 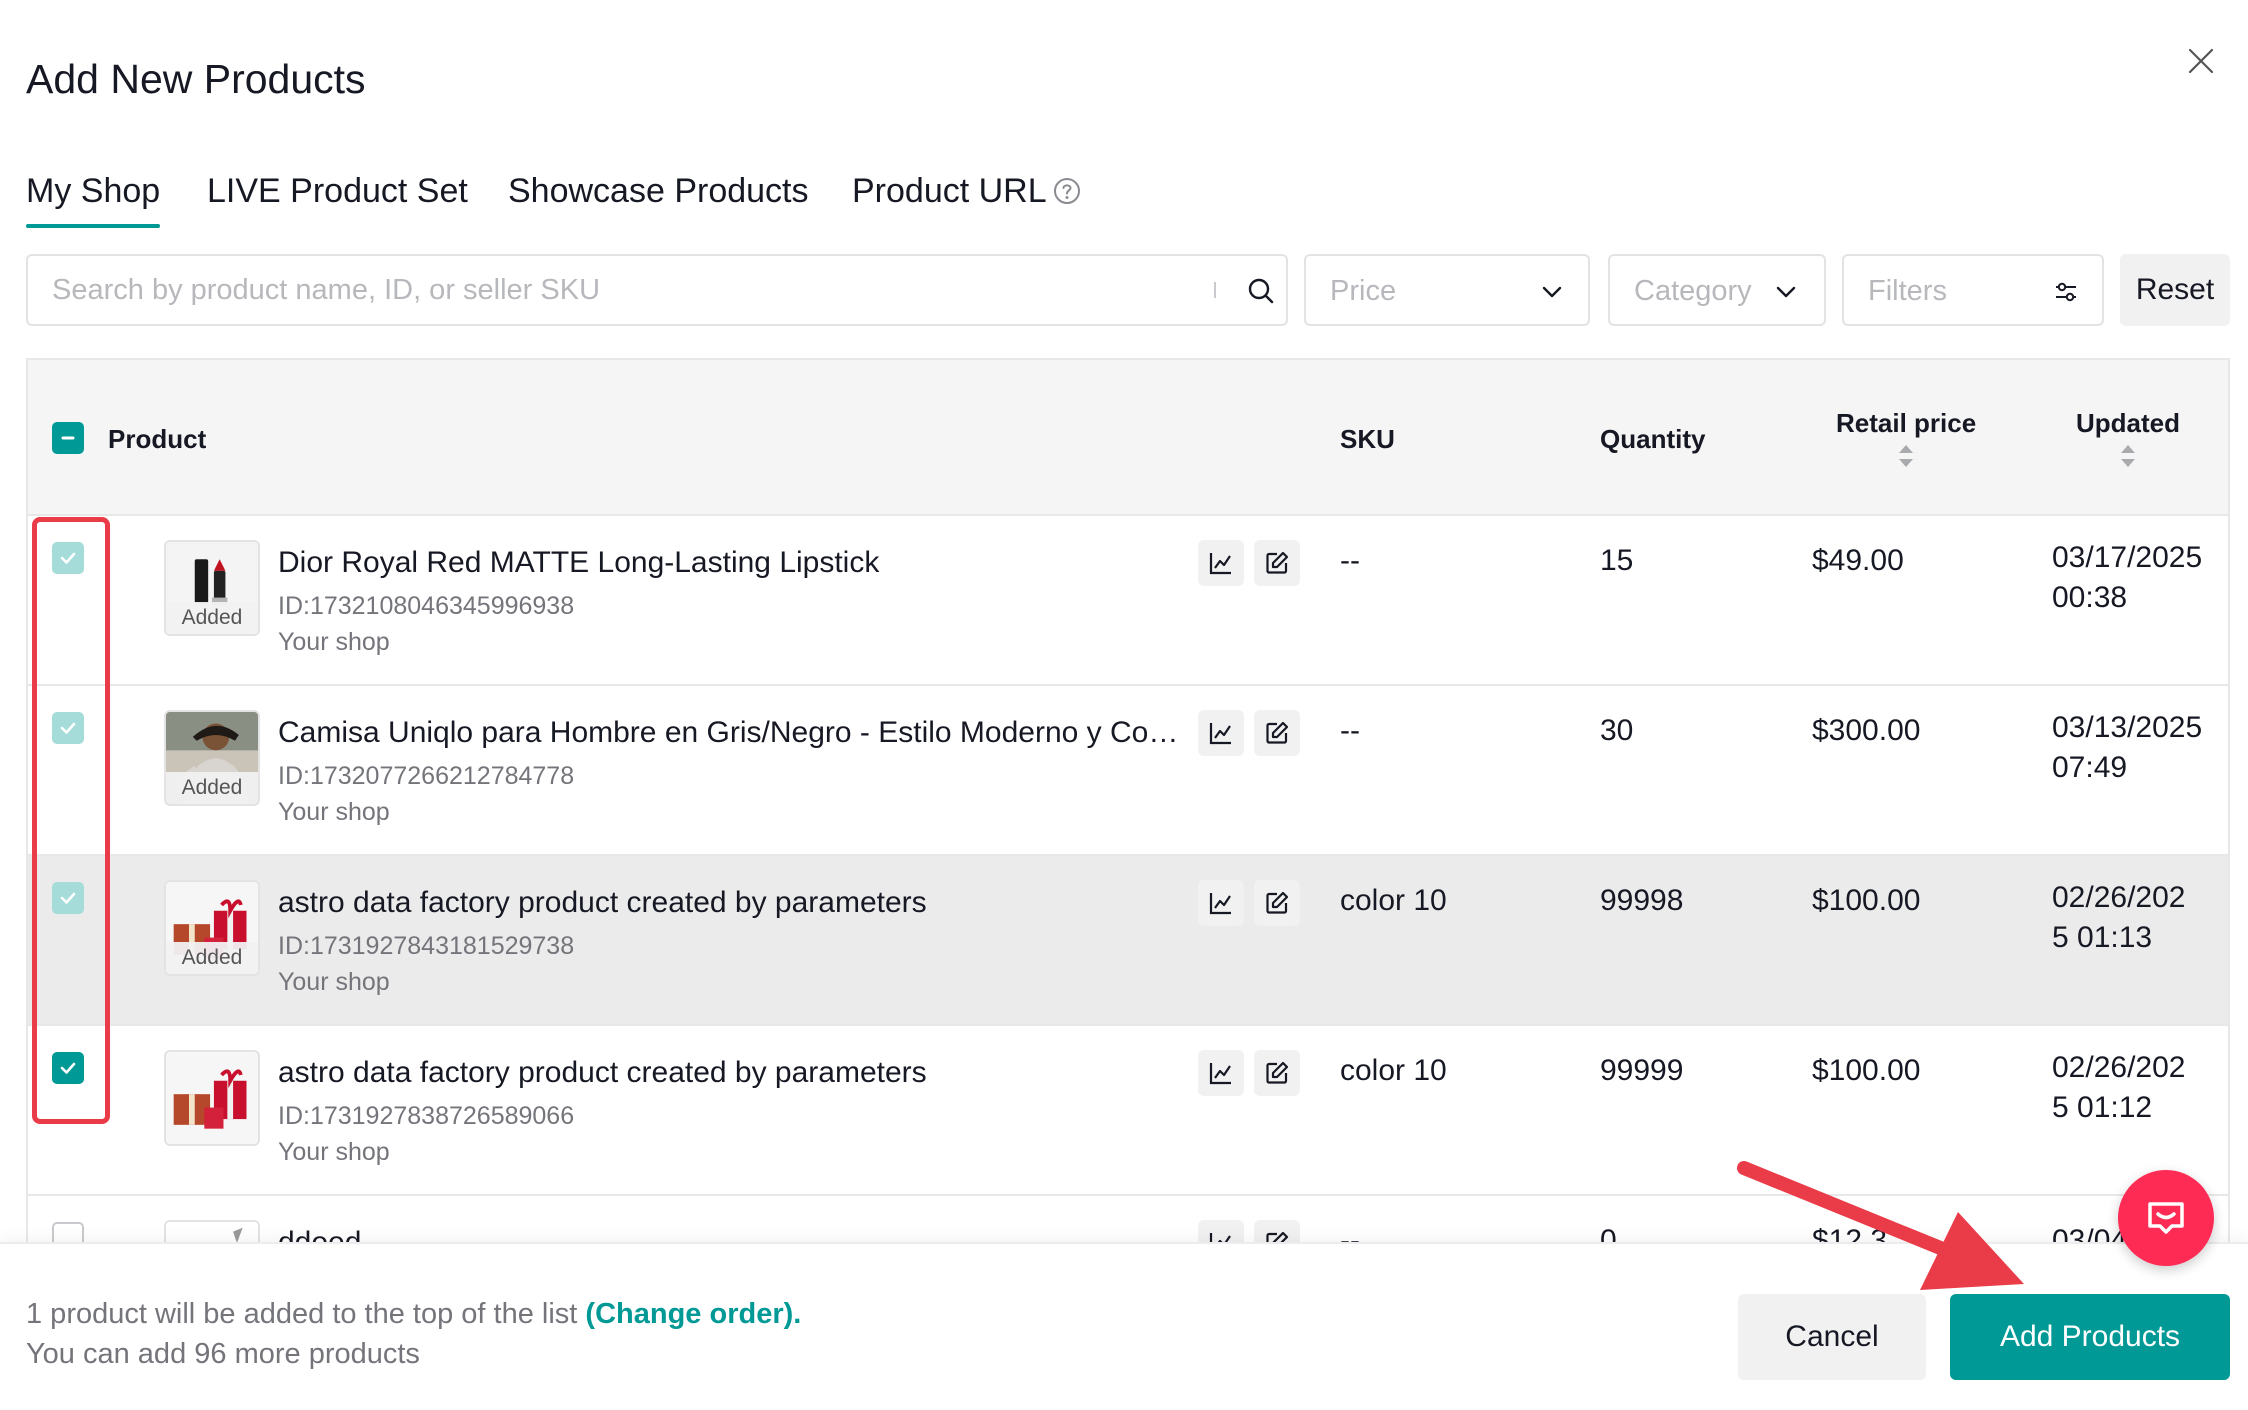 What do you see at coordinates (1973, 290) in the screenshot?
I see `filters-select: Filters` at bounding box center [1973, 290].